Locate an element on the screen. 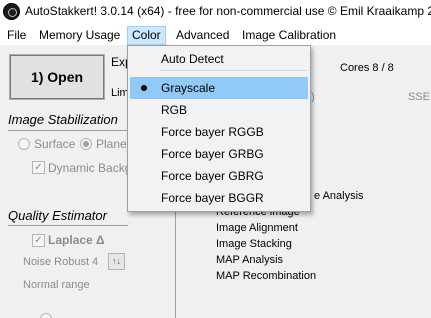 Image resolution: width=431 pixels, height=318 pixels. process-image-alignment: Image Alignment is located at coordinates (257, 228).